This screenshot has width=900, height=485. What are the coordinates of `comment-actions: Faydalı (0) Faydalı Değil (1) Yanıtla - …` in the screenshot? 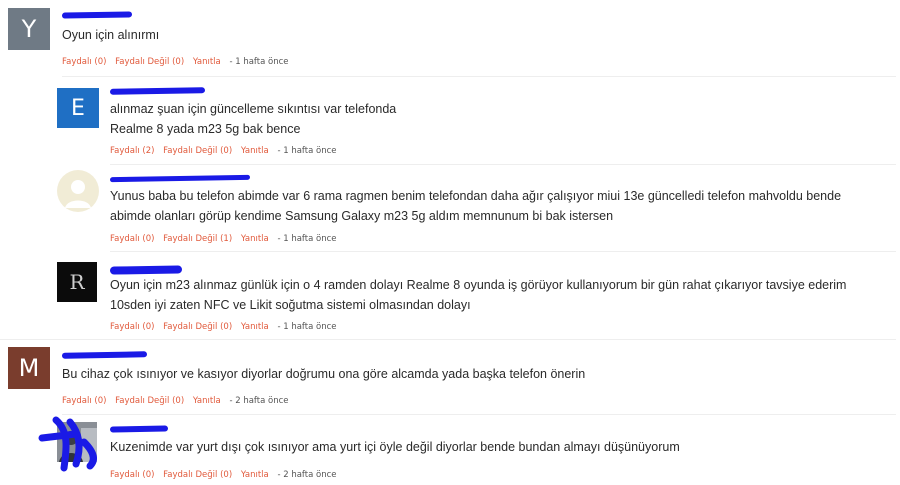 It's located at (223, 239).